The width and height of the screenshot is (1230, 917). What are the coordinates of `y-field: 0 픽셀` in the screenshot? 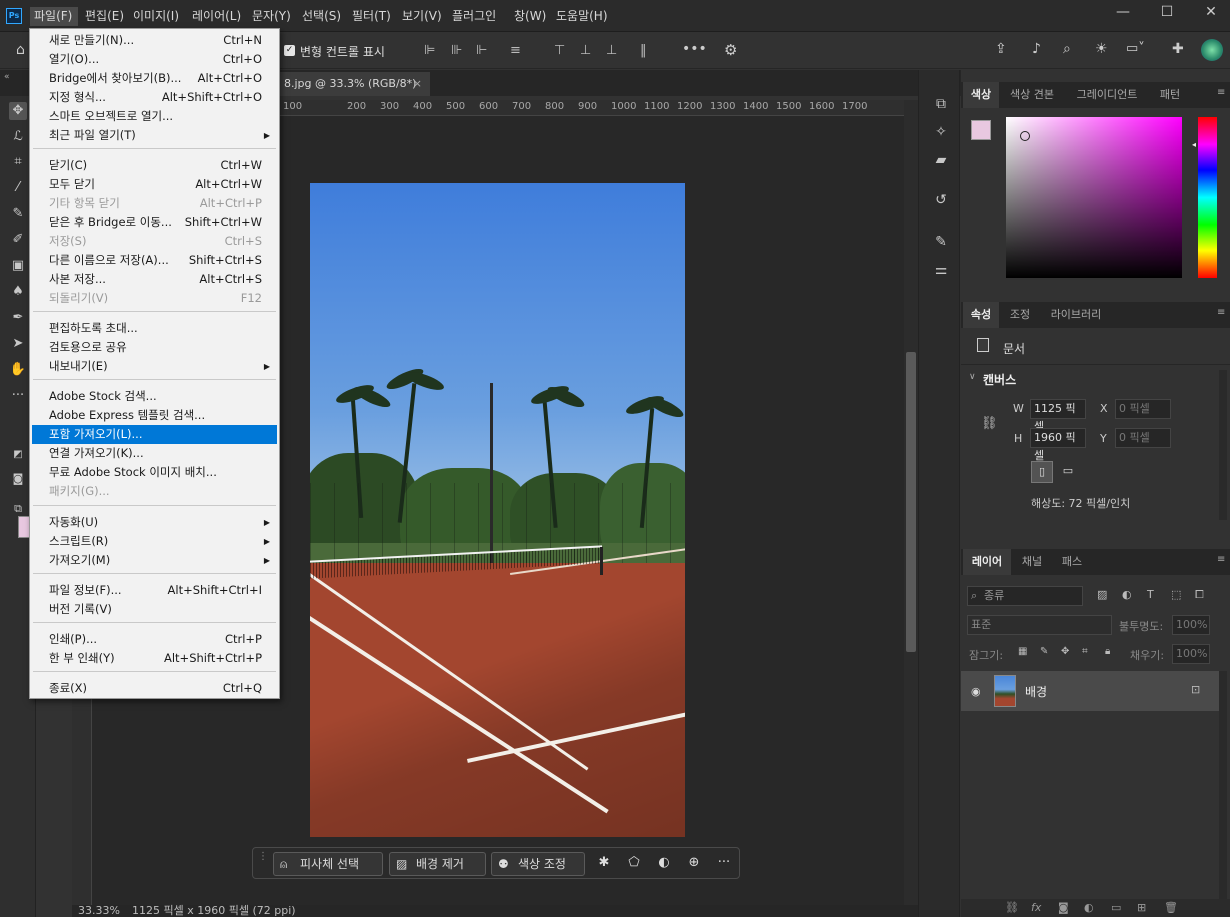 It's located at (1143, 438).